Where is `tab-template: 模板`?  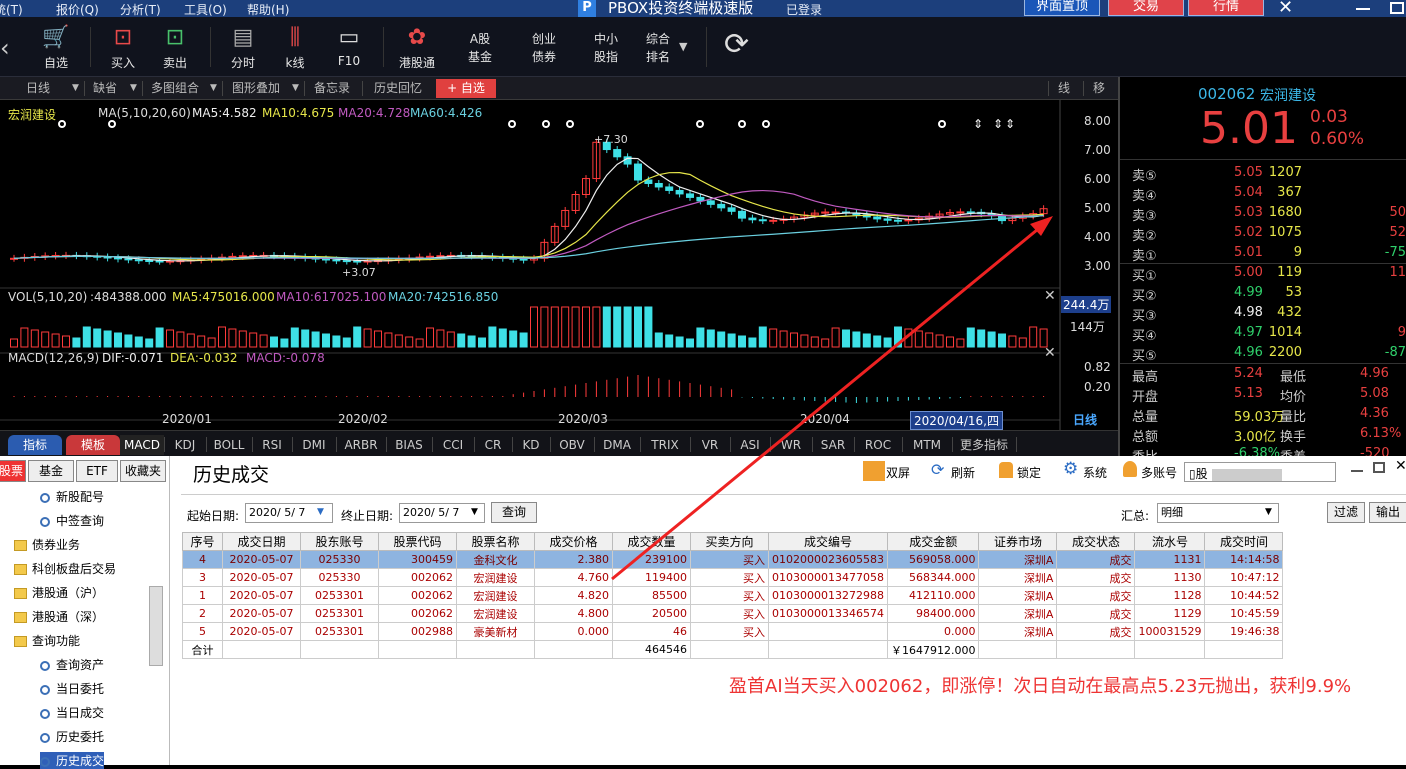
tab-template: 模板 is located at coordinates (93, 445).